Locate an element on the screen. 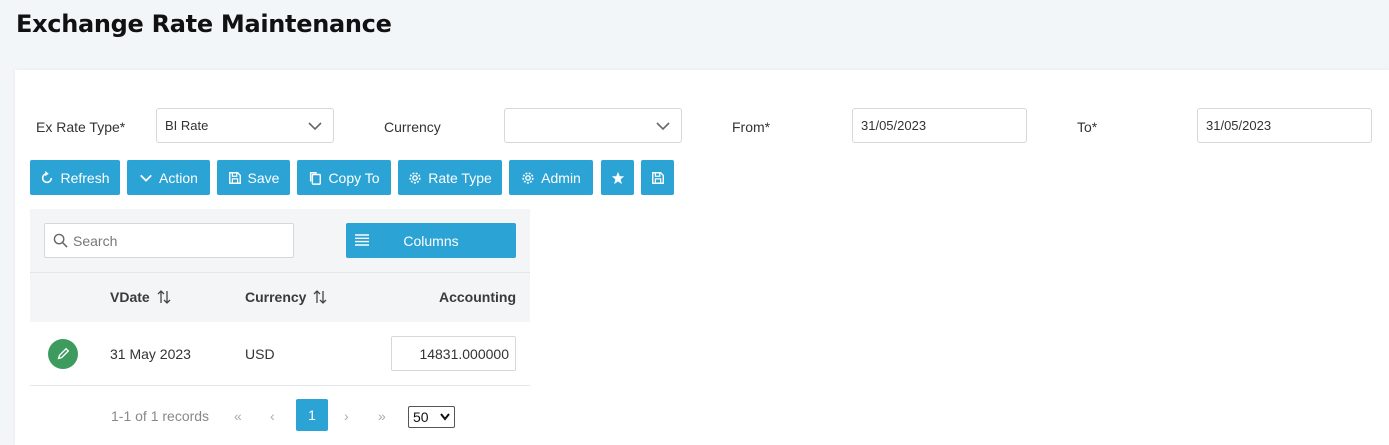 This screenshot has height=445, width=1389. search-input: Search is located at coordinates (169, 240).